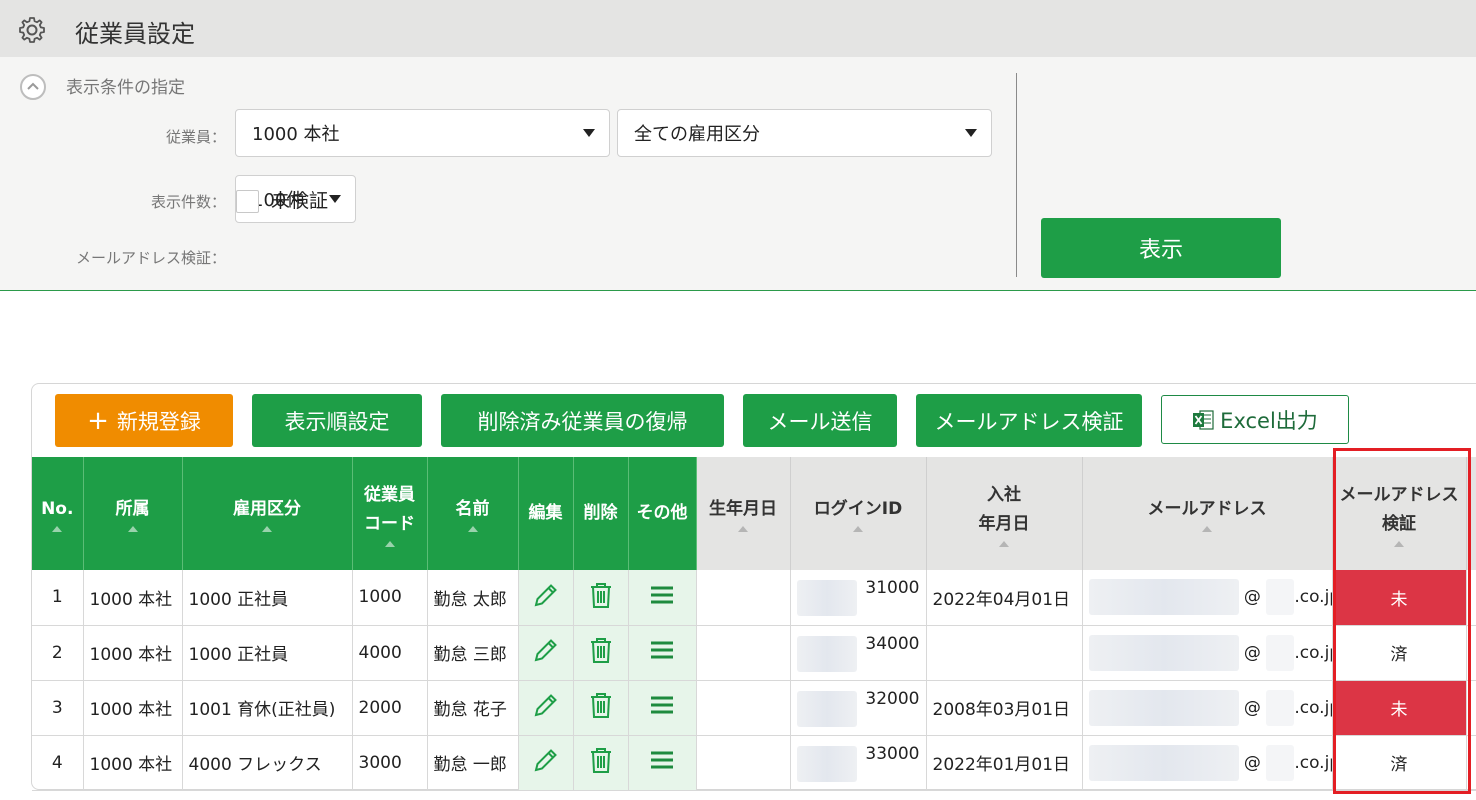 The height and width of the screenshot is (800, 1476). I want to click on col-header-birth: 生年月日, so click(743, 513).